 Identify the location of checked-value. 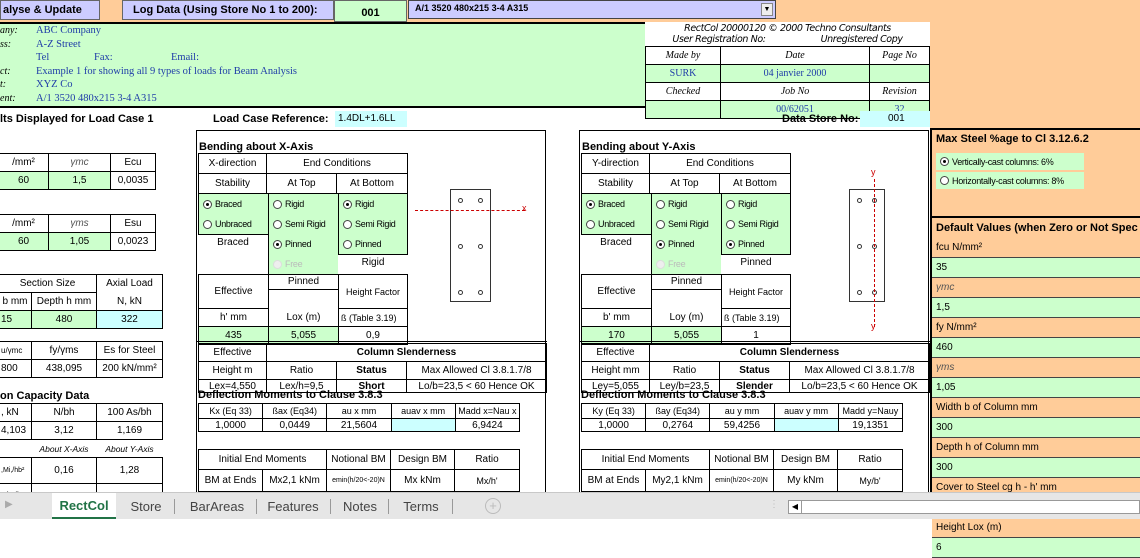
(683, 109).